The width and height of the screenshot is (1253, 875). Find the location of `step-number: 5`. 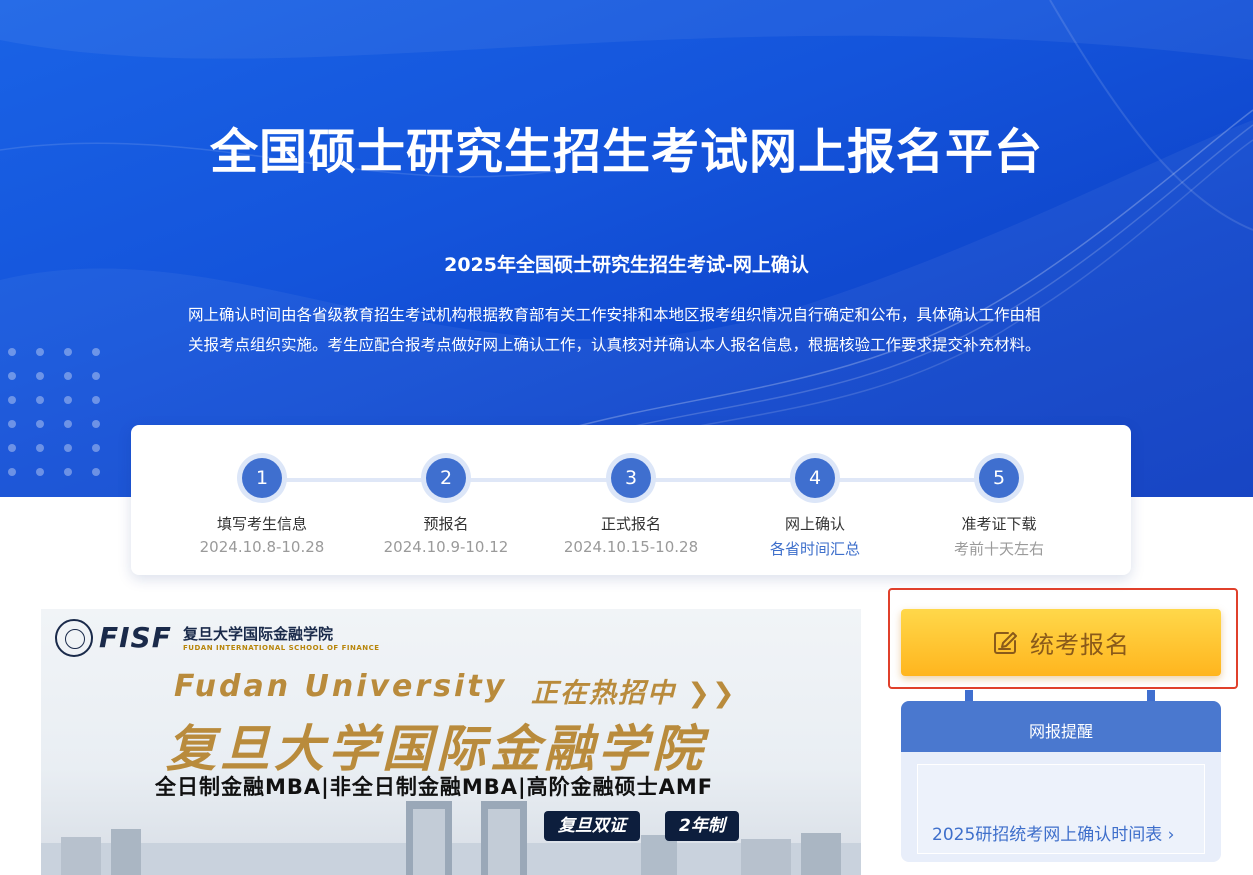

step-number: 5 is located at coordinates (999, 478).